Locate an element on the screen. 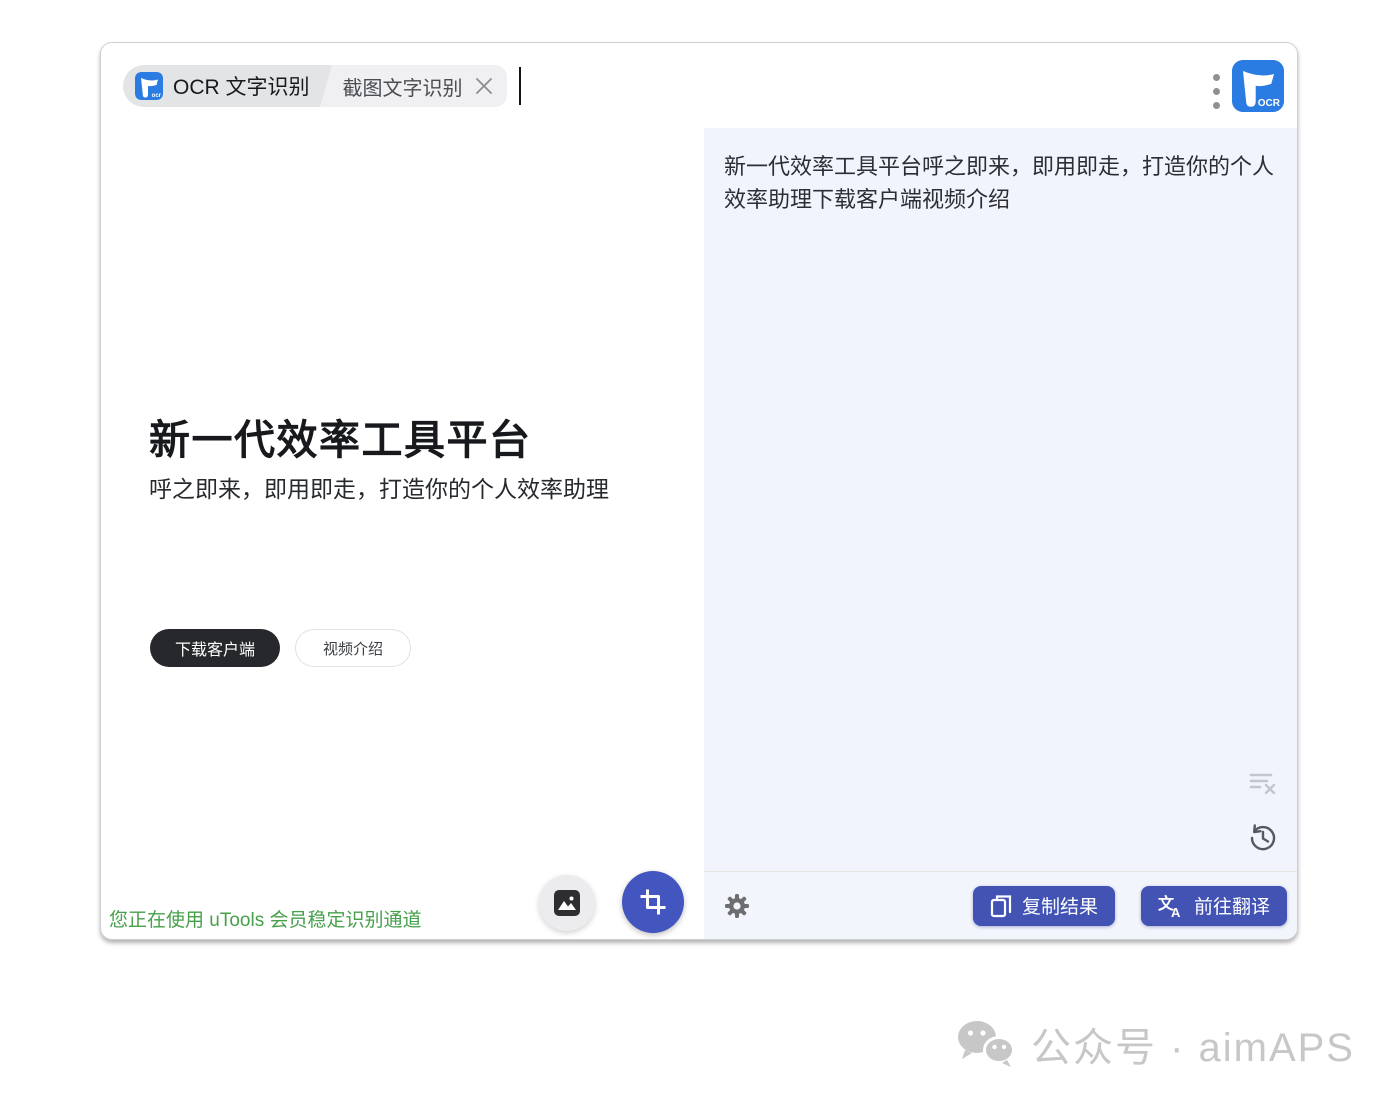 The width and height of the screenshot is (1400, 1100). watermark: 公众号 · aimAPS is located at coordinates (1155, 1044).